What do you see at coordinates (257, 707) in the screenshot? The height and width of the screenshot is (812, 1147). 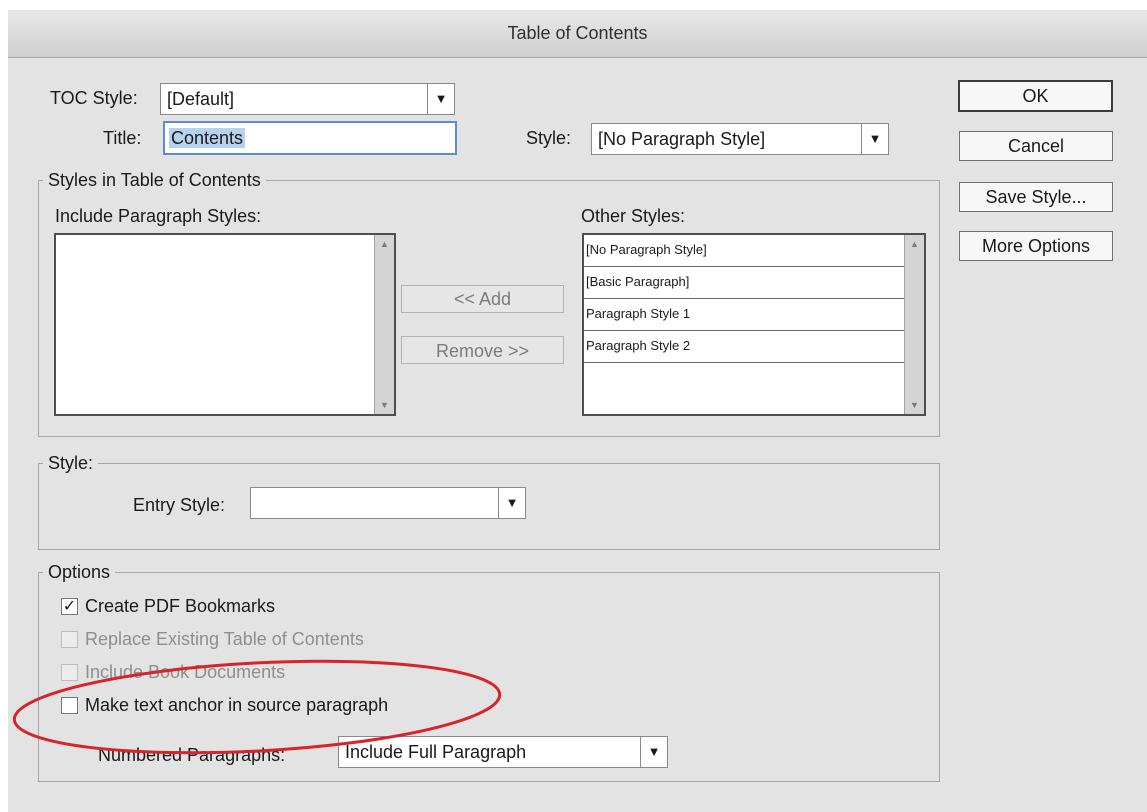 I see `highlight-ellipse` at bounding box center [257, 707].